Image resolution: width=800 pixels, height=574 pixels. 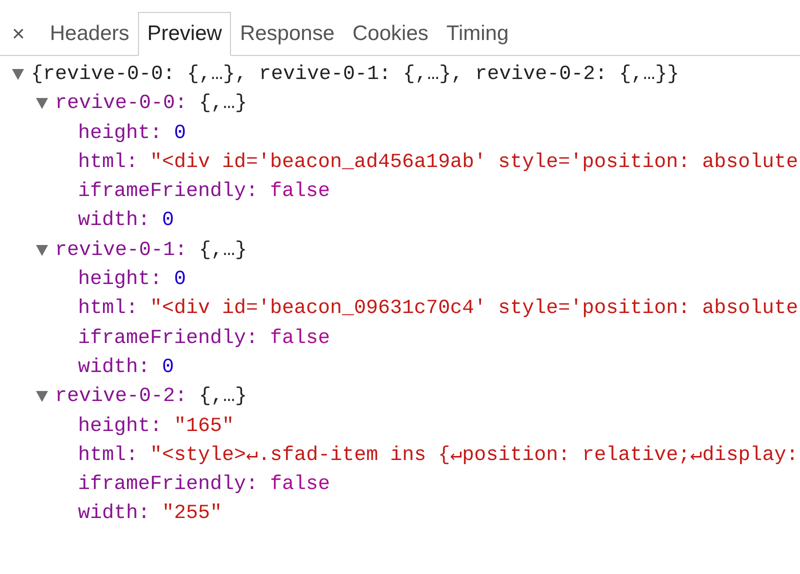 I want to click on tab: Headers, so click(x=89, y=33).